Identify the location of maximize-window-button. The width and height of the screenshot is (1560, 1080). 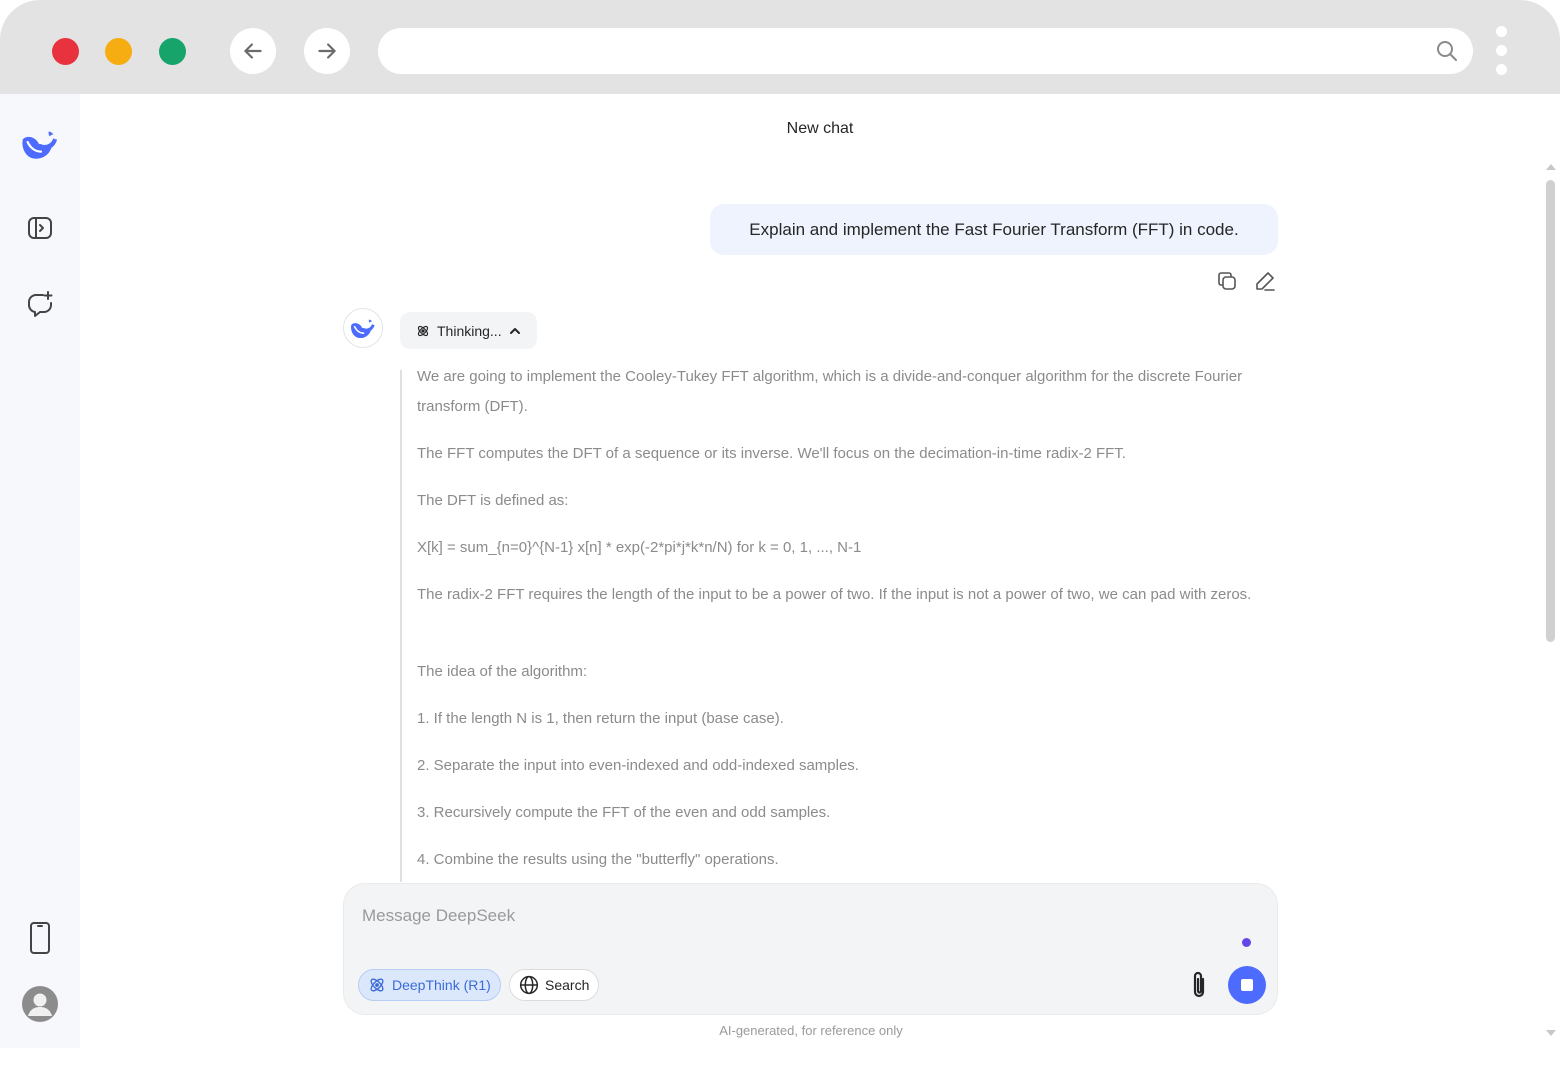
(172, 51).